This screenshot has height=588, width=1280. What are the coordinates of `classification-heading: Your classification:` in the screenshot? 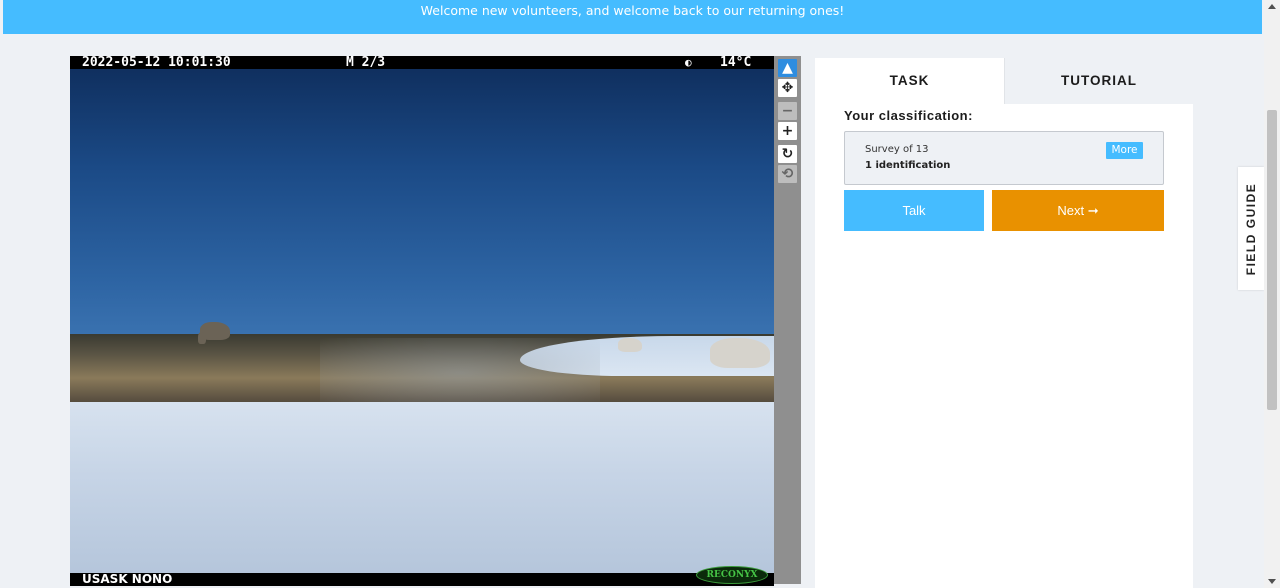 It's located at (908, 115).